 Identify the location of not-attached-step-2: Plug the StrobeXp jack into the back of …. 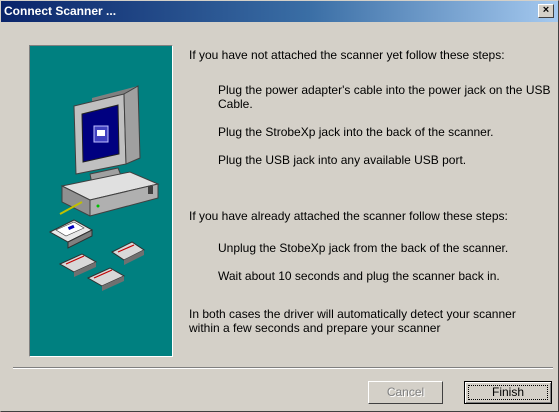
(356, 132).